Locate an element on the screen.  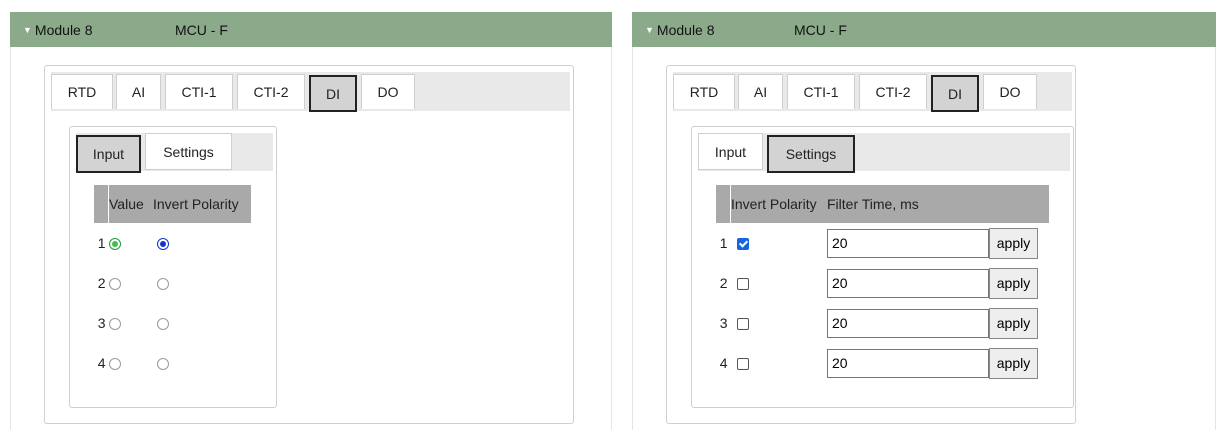
table-row: 1 is located at coordinates (172, 243).